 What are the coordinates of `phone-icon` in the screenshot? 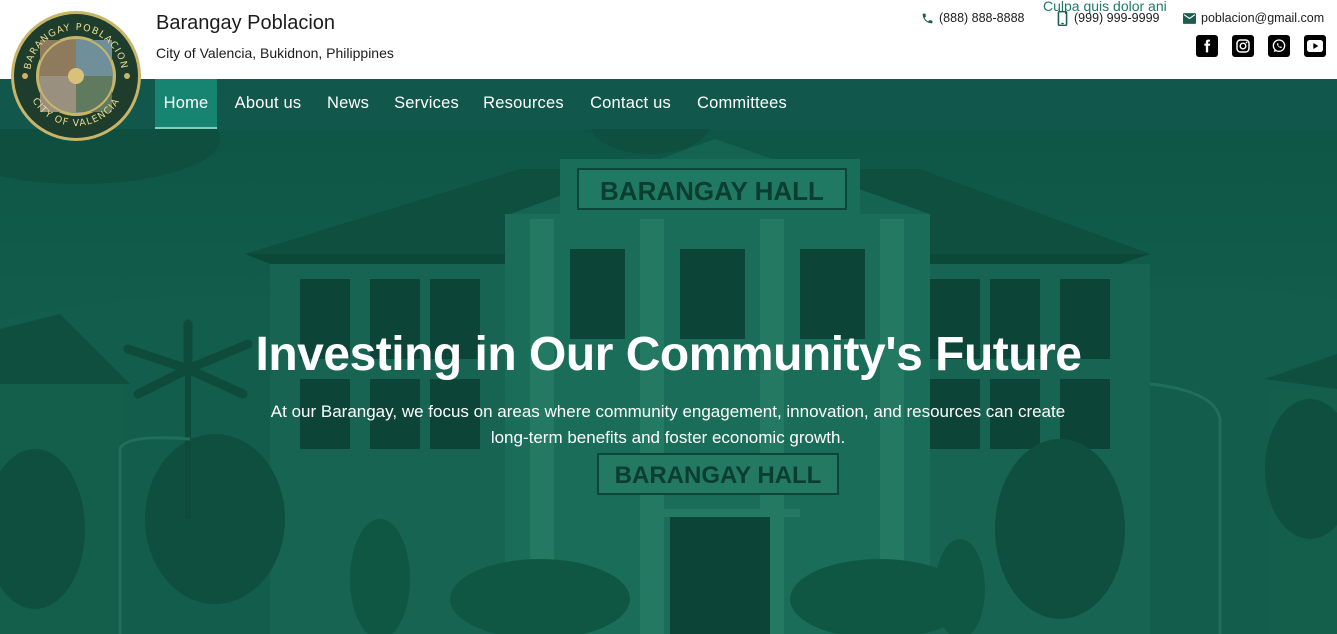 It's located at (927, 18).